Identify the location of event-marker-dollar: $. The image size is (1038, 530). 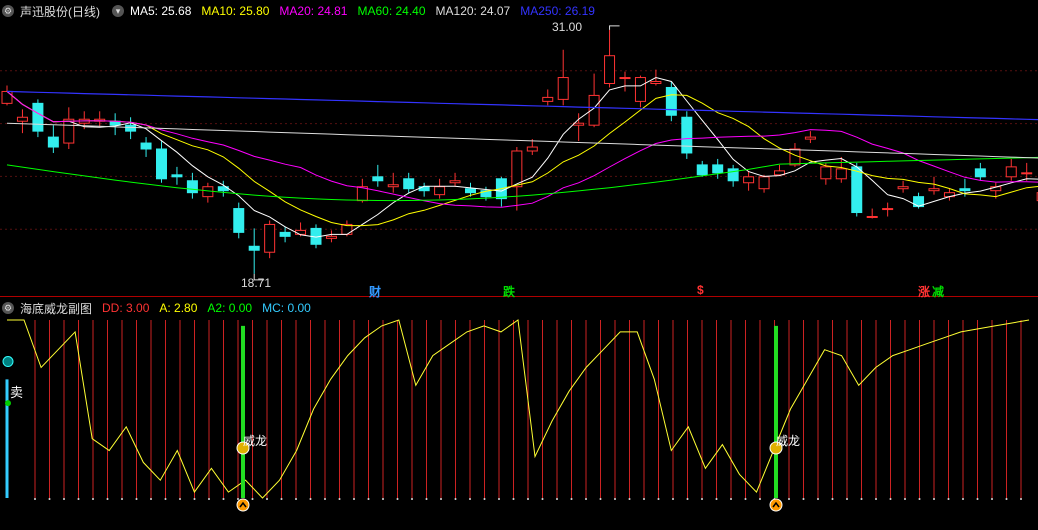
(700, 290).